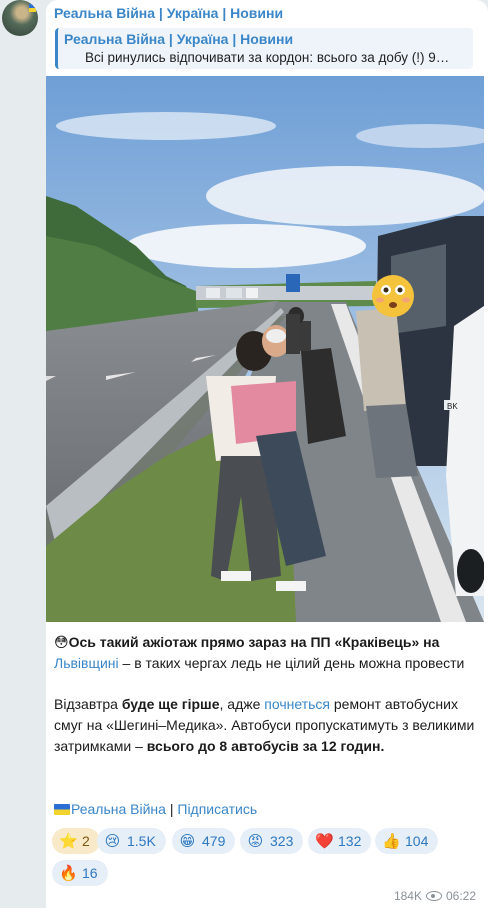 The height and width of the screenshot is (908, 488). What do you see at coordinates (118, 809) in the screenshot?
I see `channel-footer-link: Реальна Війна` at bounding box center [118, 809].